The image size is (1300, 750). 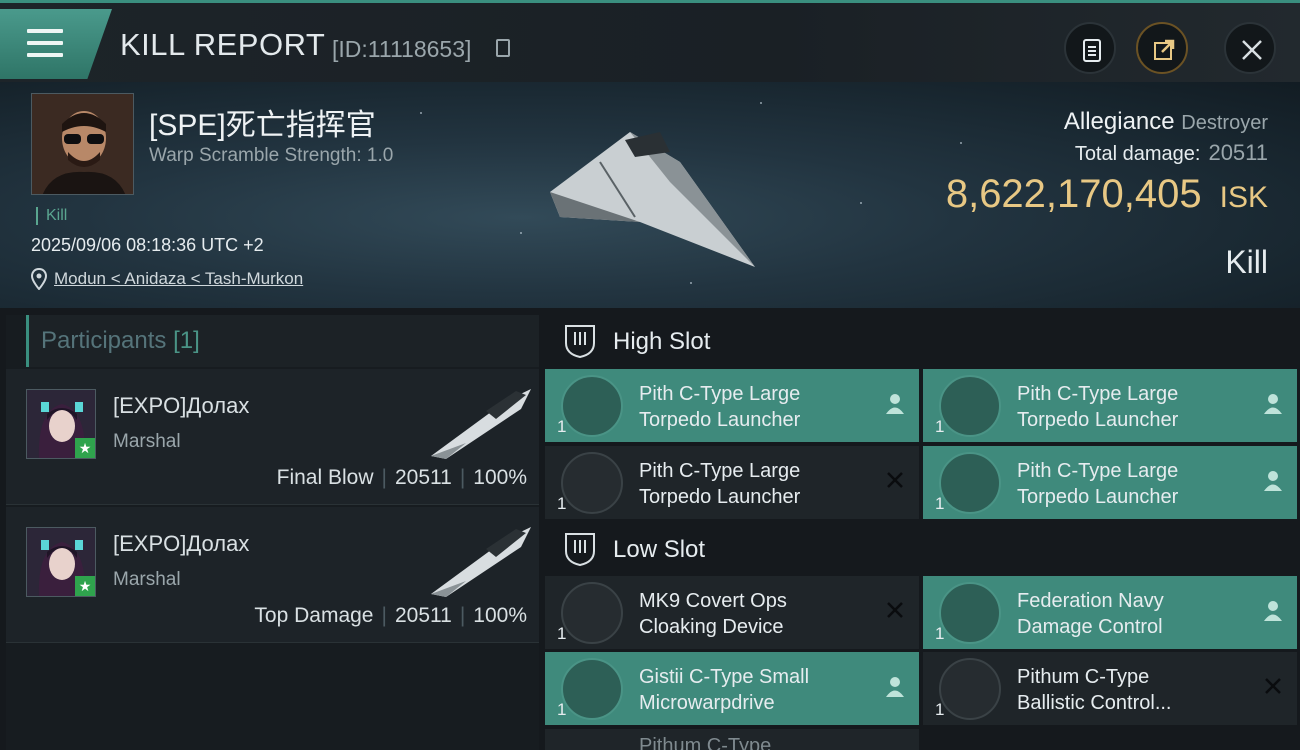 I want to click on module-item: 1 MK9 Covert Ops Cloaking Device, so click(x=732, y=612).